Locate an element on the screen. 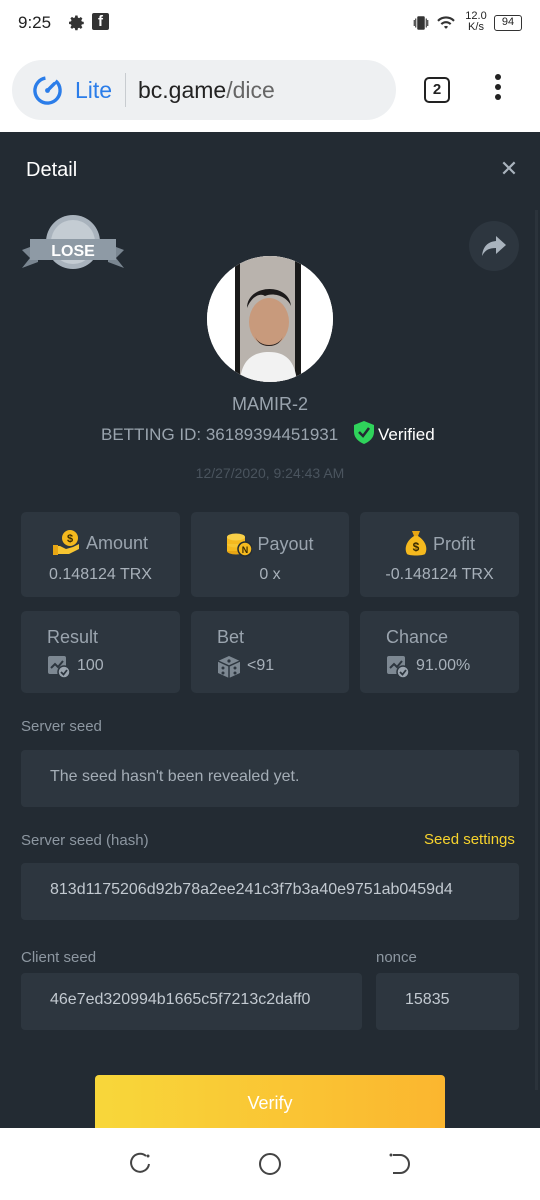  server-seed-field: The seed hasn't been revealed yet. is located at coordinates (270, 778).